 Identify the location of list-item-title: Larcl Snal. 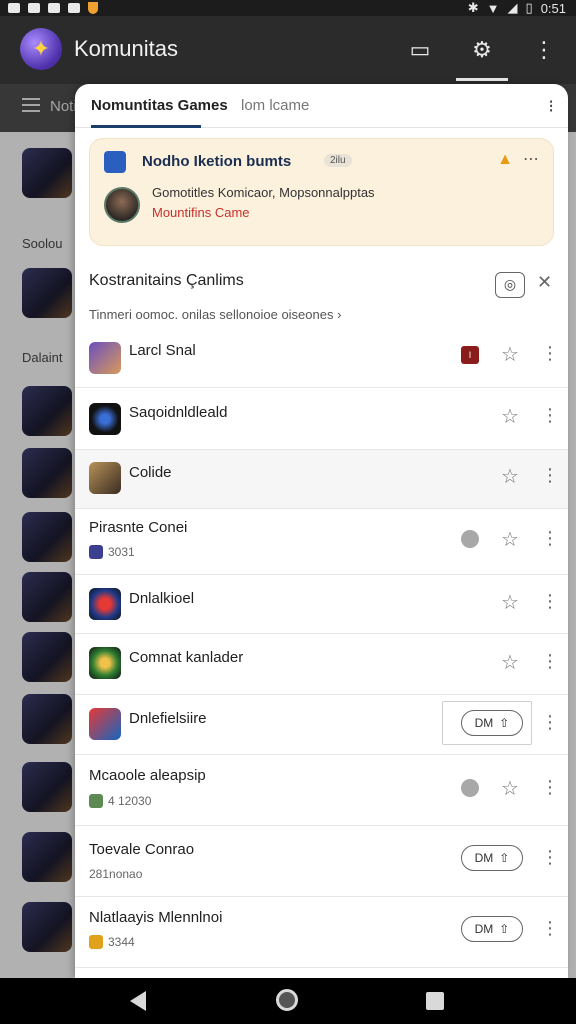
(162, 350).